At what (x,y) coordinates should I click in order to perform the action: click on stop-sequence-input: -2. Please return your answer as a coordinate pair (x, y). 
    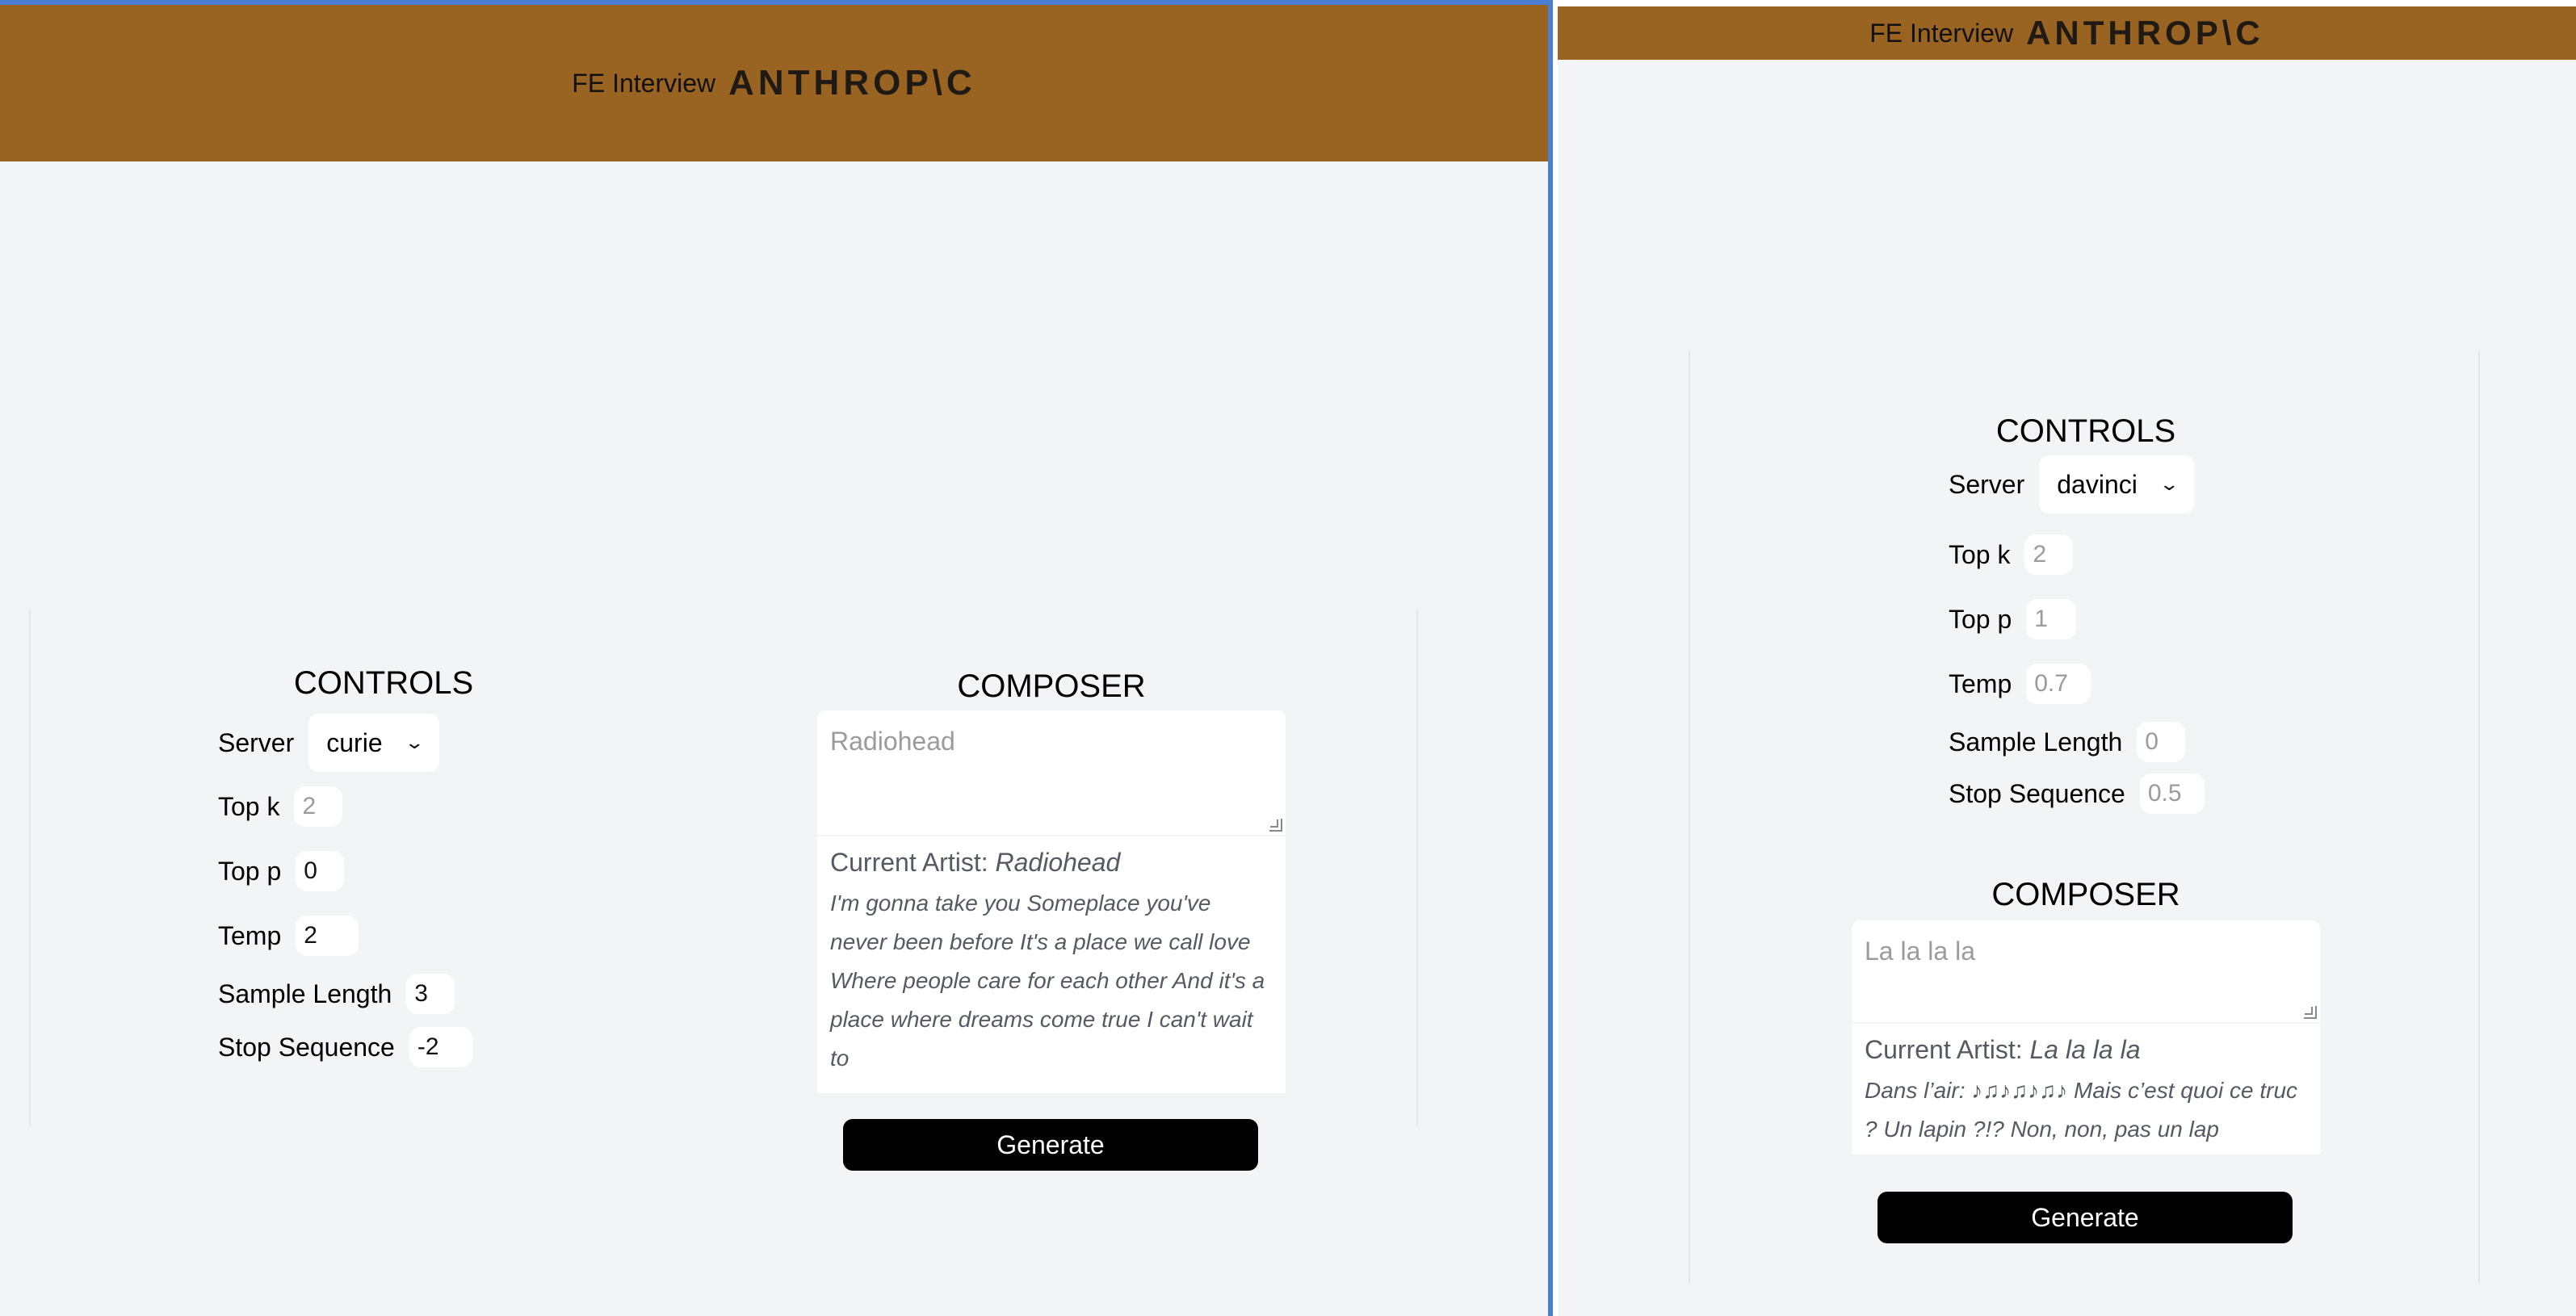
    Looking at the image, I should click on (441, 1047).